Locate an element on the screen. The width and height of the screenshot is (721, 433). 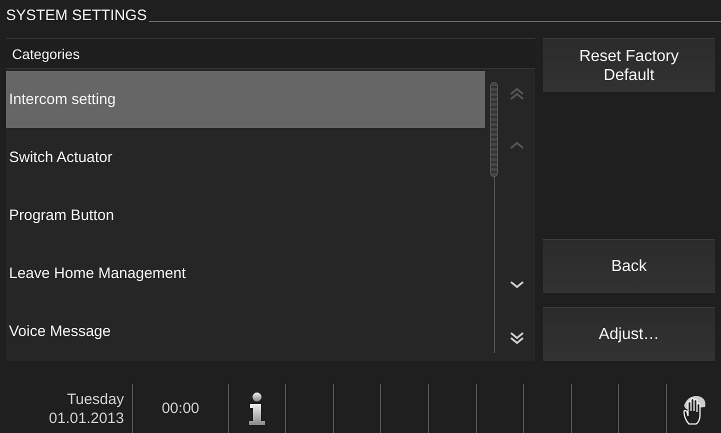
category-item: Voice Message is located at coordinates (245, 331).